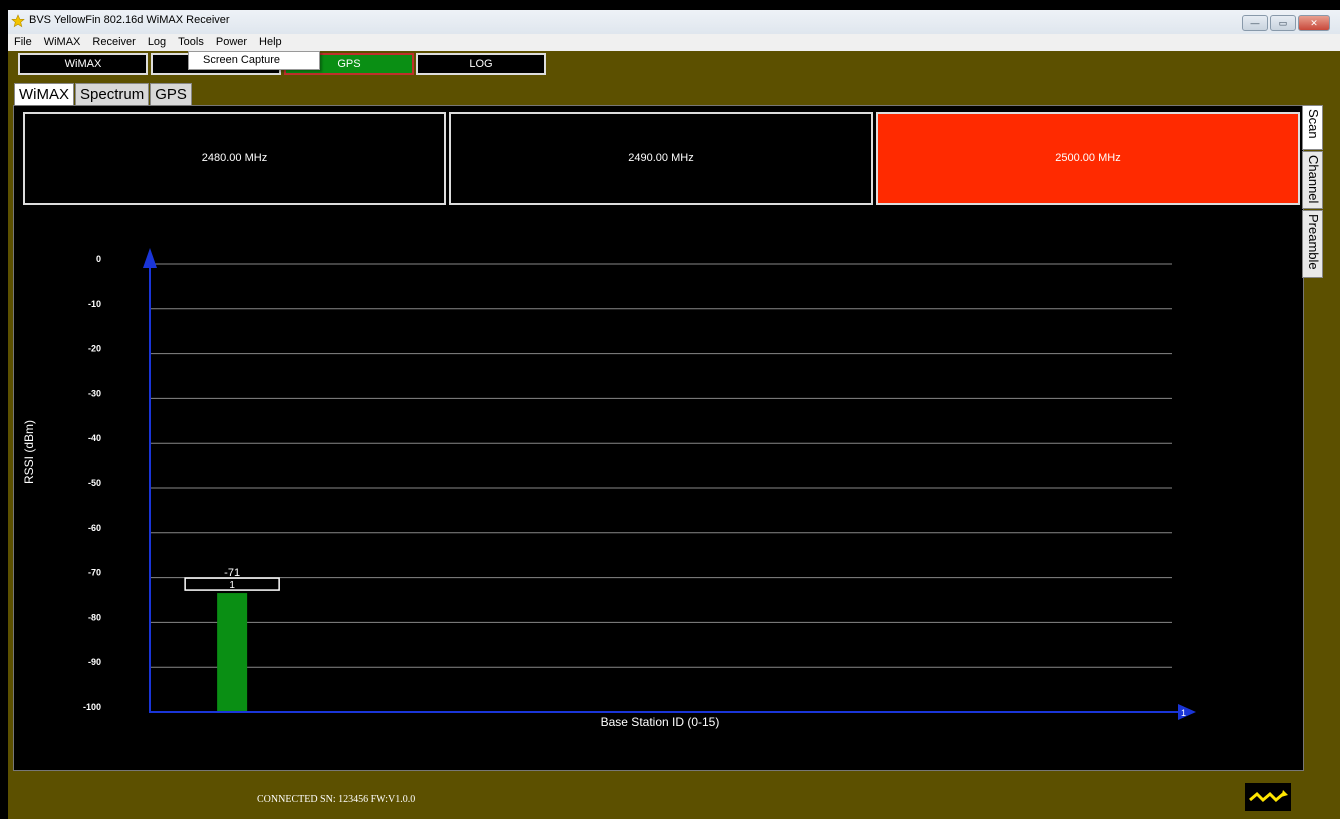 Image resolution: width=1340 pixels, height=819 pixels. What do you see at coordinates (44, 94) in the screenshot?
I see `tab-wimax: WiMAX` at bounding box center [44, 94].